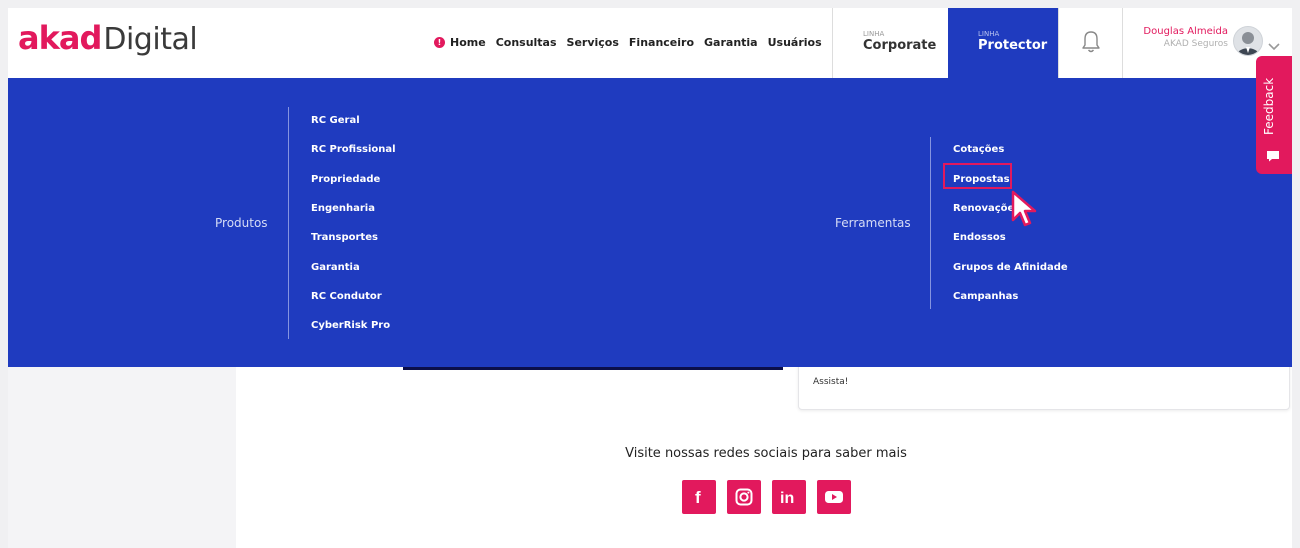 The image size is (1300, 548). I want to click on logo-digital: Digital, so click(150, 39).